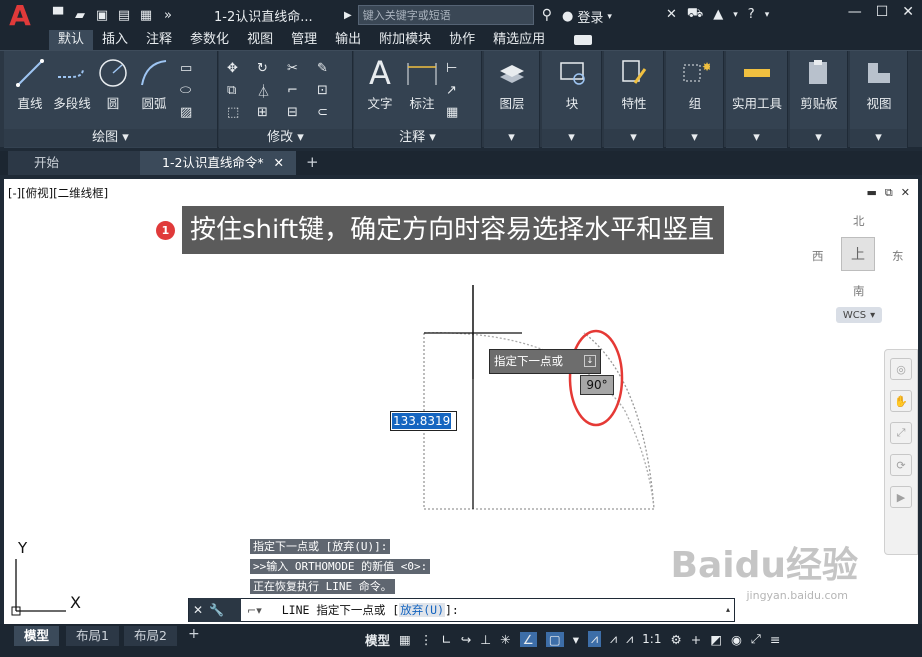 The image size is (922, 657). What do you see at coordinates (377, 639) in the screenshot?
I see `model-space-label: 模型` at bounding box center [377, 639].